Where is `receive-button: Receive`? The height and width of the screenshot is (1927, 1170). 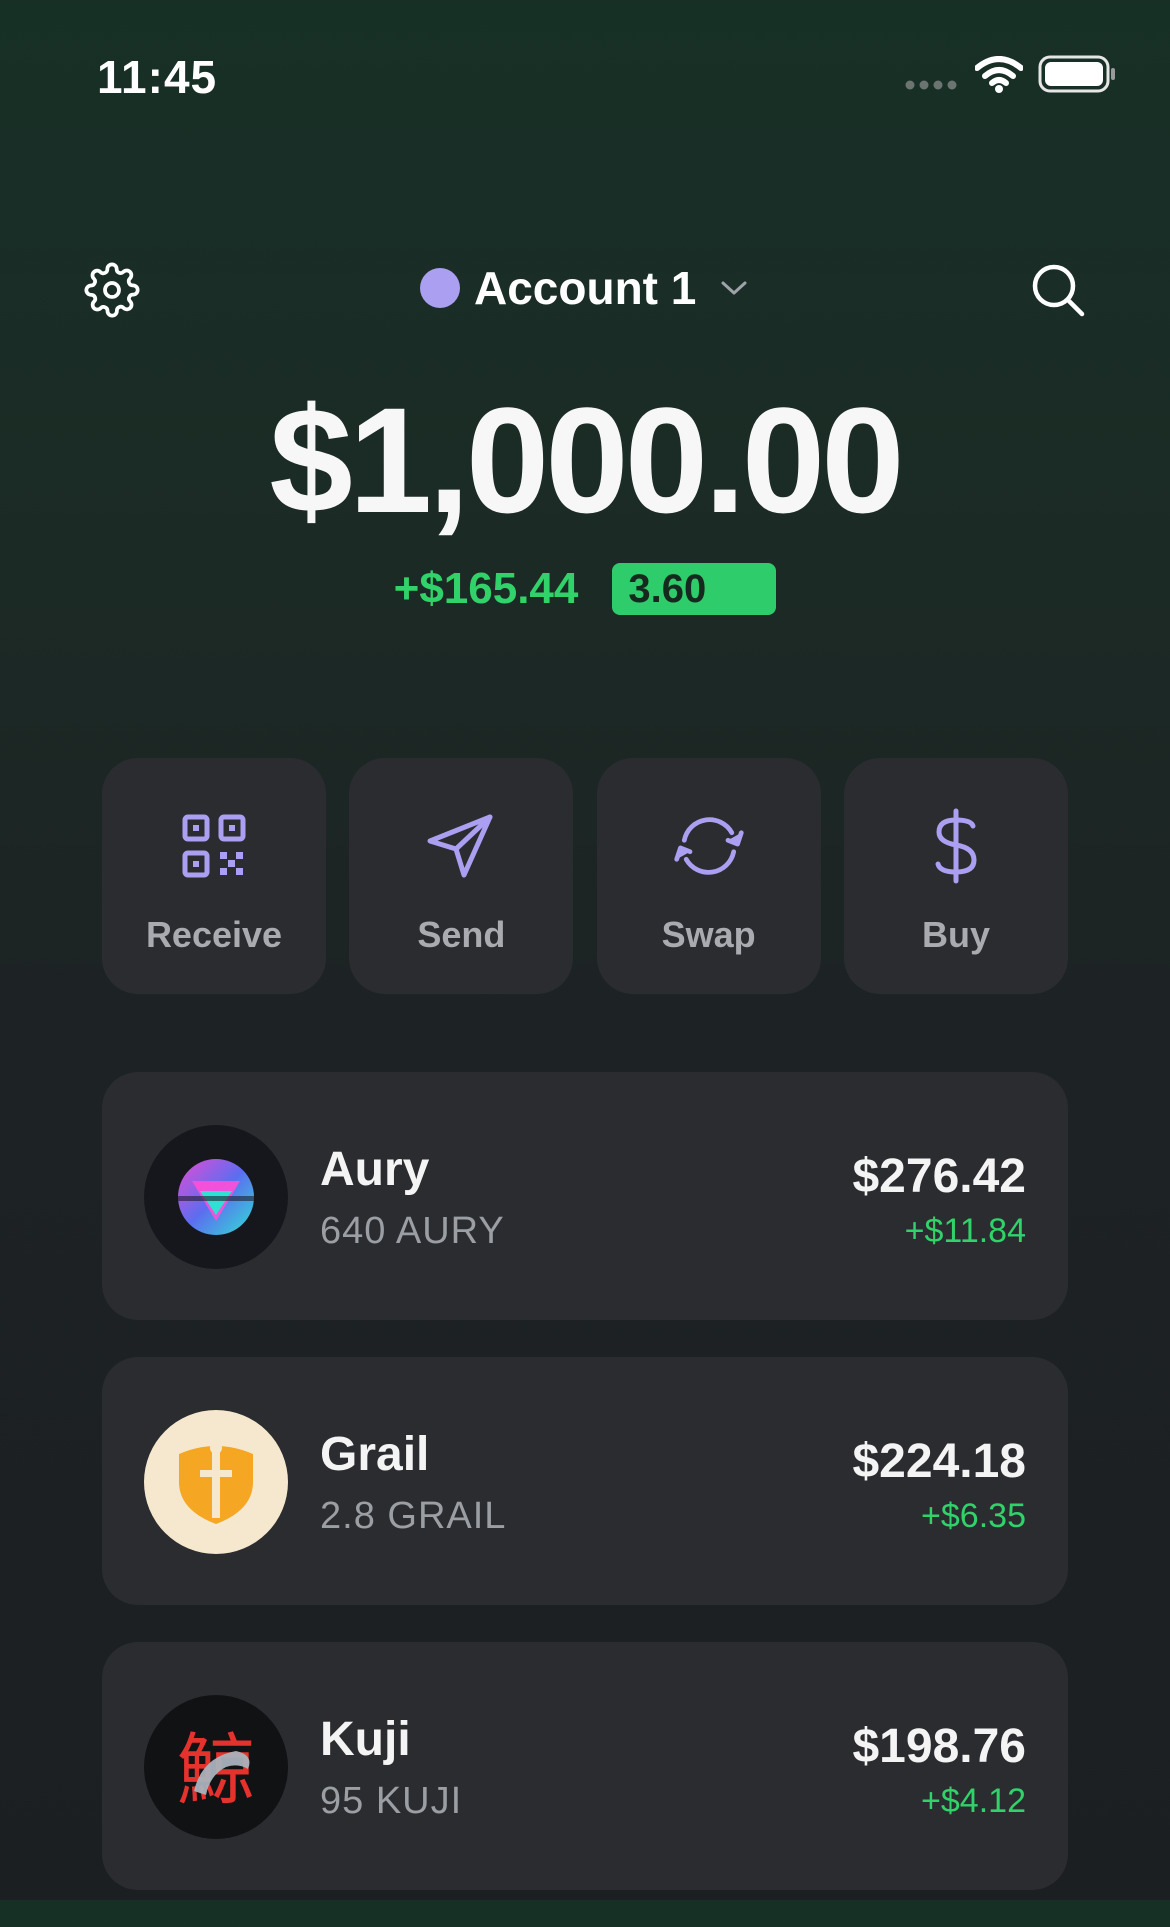
receive-button: Receive is located at coordinates (214, 876).